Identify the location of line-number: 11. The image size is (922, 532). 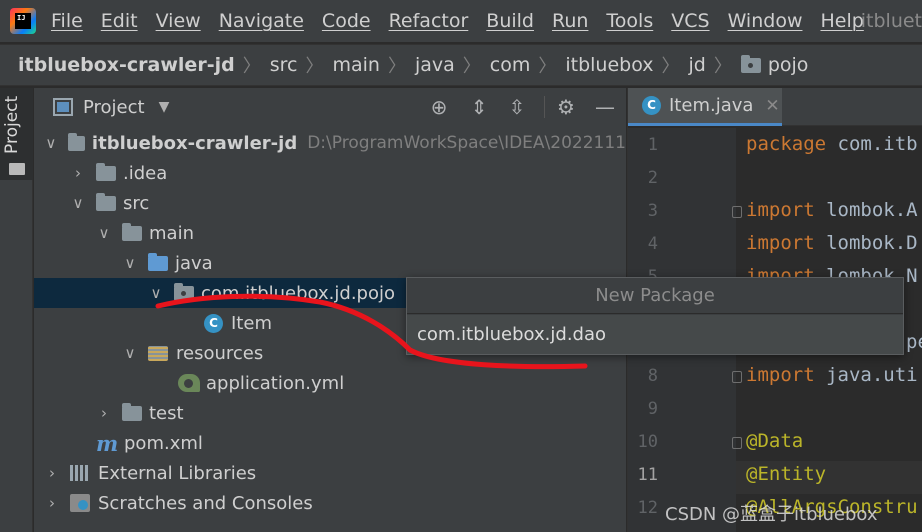
(647, 475).